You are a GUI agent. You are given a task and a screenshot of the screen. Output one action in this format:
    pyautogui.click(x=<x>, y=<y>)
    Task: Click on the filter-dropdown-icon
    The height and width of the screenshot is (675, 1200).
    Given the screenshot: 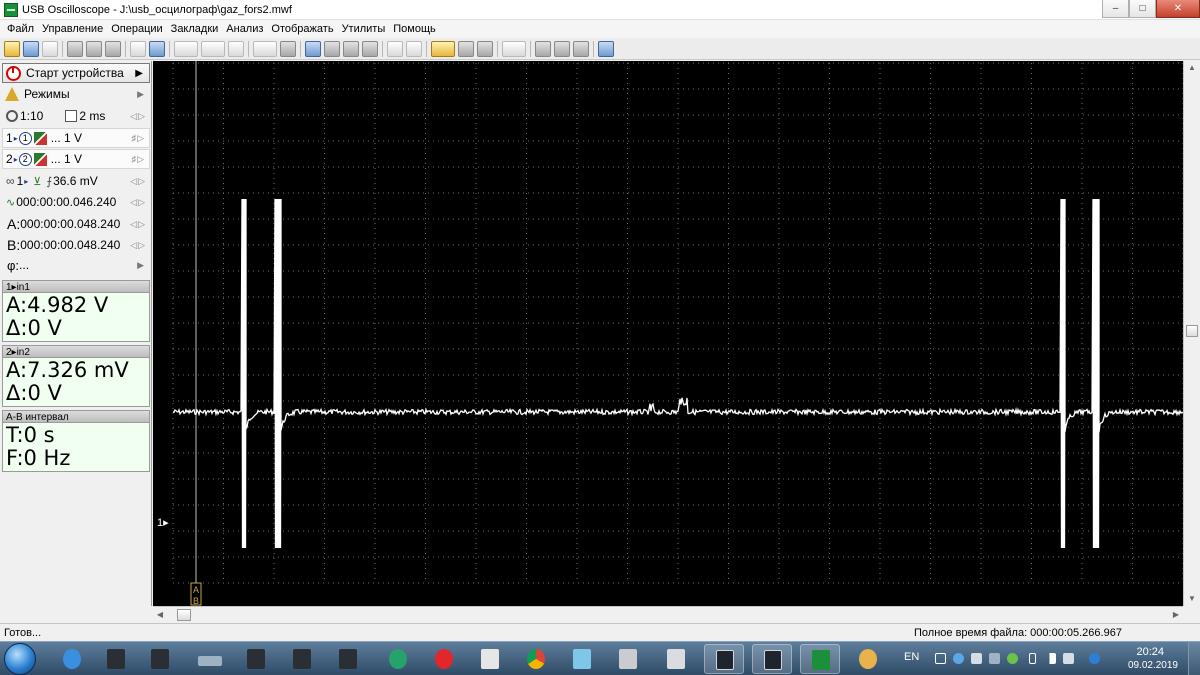 What is the action you would take?
    pyautogui.click(x=265, y=48)
    